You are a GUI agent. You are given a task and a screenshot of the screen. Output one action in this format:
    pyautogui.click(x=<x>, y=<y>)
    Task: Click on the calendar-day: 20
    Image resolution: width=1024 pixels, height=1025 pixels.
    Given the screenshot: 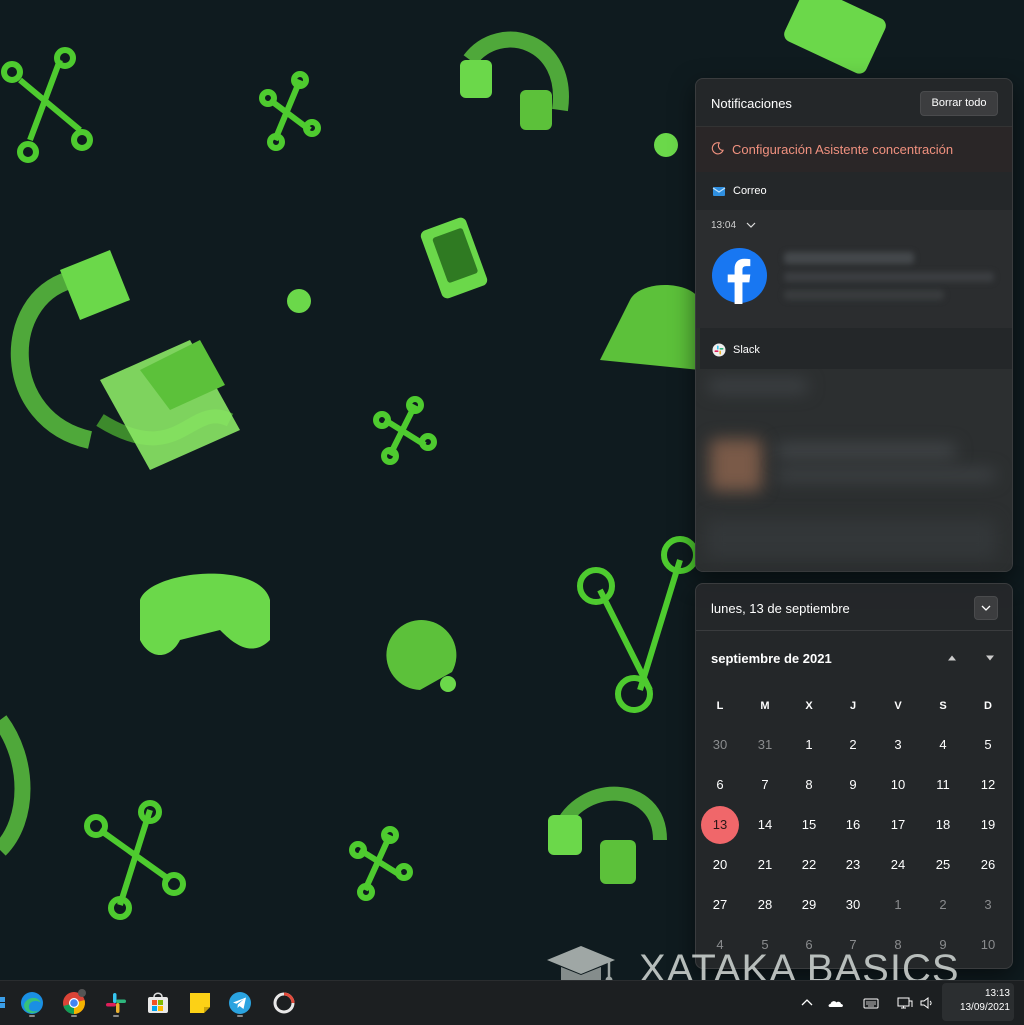 What is the action you would take?
    pyautogui.click(x=720, y=865)
    